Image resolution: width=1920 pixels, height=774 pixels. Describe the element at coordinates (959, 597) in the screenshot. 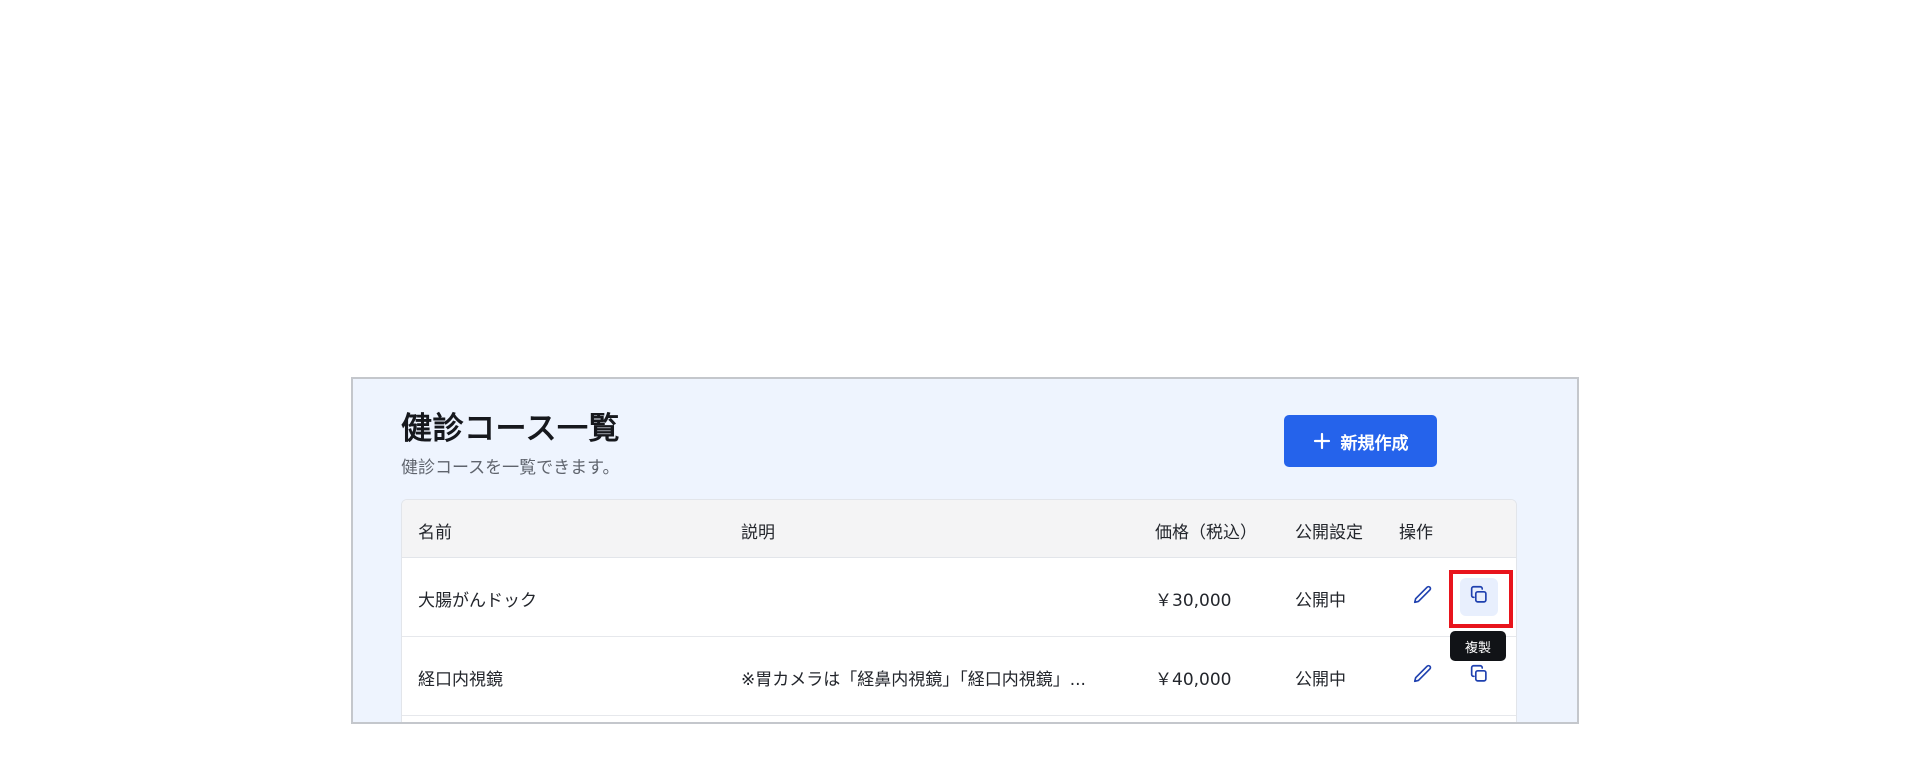

I see `table-row: 大腸がんドック ￥30,000 公開中` at that location.